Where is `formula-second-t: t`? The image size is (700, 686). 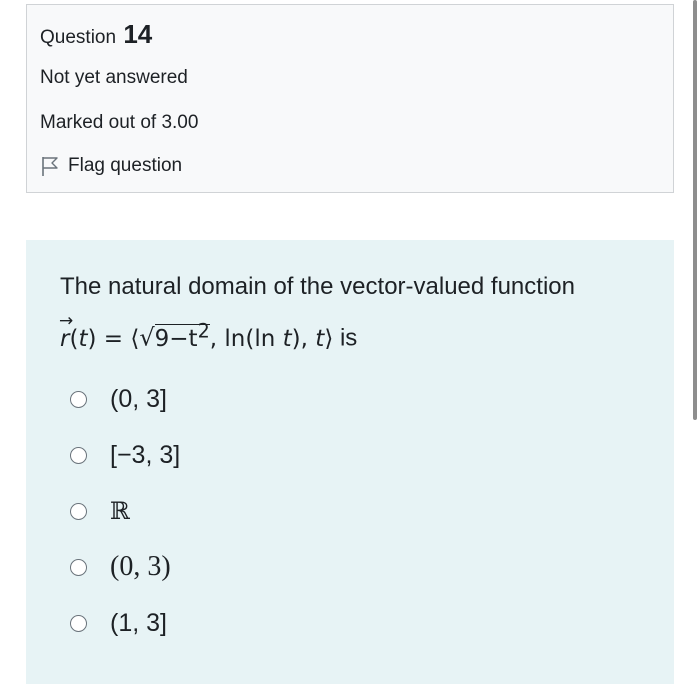 formula-second-t: t is located at coordinates (287, 338).